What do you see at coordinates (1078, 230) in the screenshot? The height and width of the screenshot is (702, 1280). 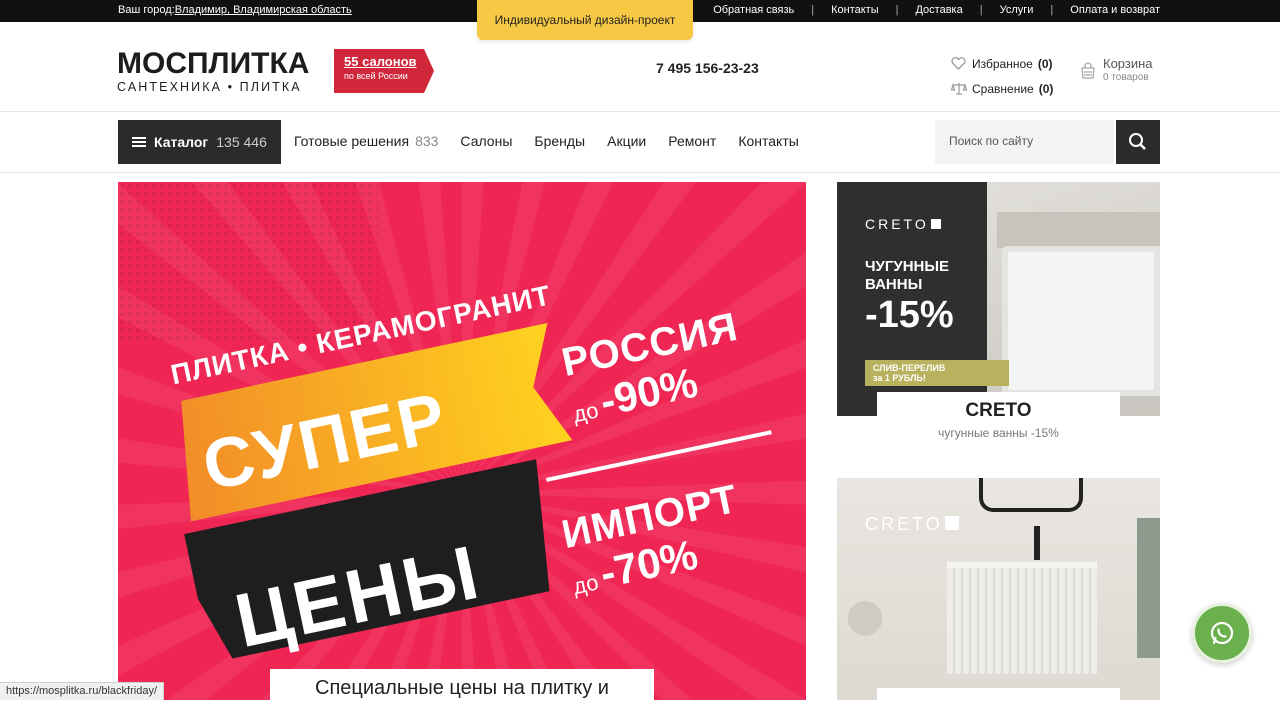 I see `card-shelf` at bounding box center [1078, 230].